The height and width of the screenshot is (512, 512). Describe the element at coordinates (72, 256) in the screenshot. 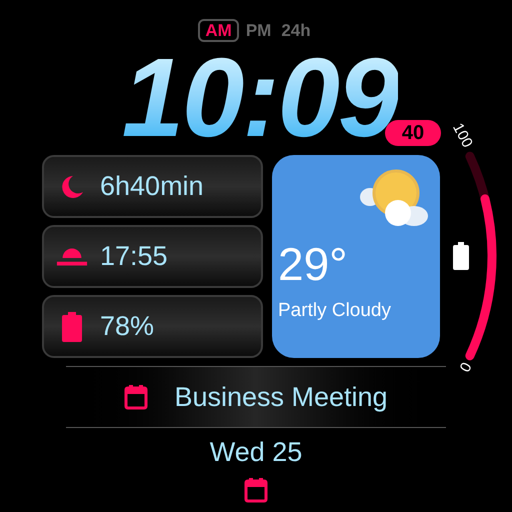

I see `sunset-icon` at that location.